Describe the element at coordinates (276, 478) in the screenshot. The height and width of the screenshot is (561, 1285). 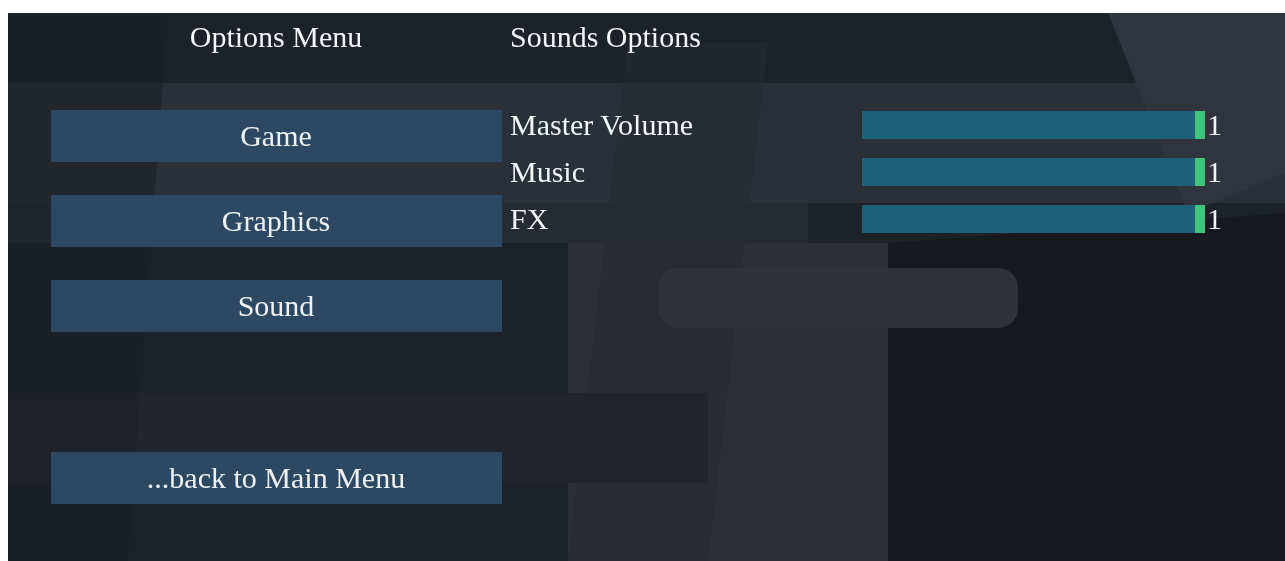
I see `back-button: ...back to Main Menu` at that location.